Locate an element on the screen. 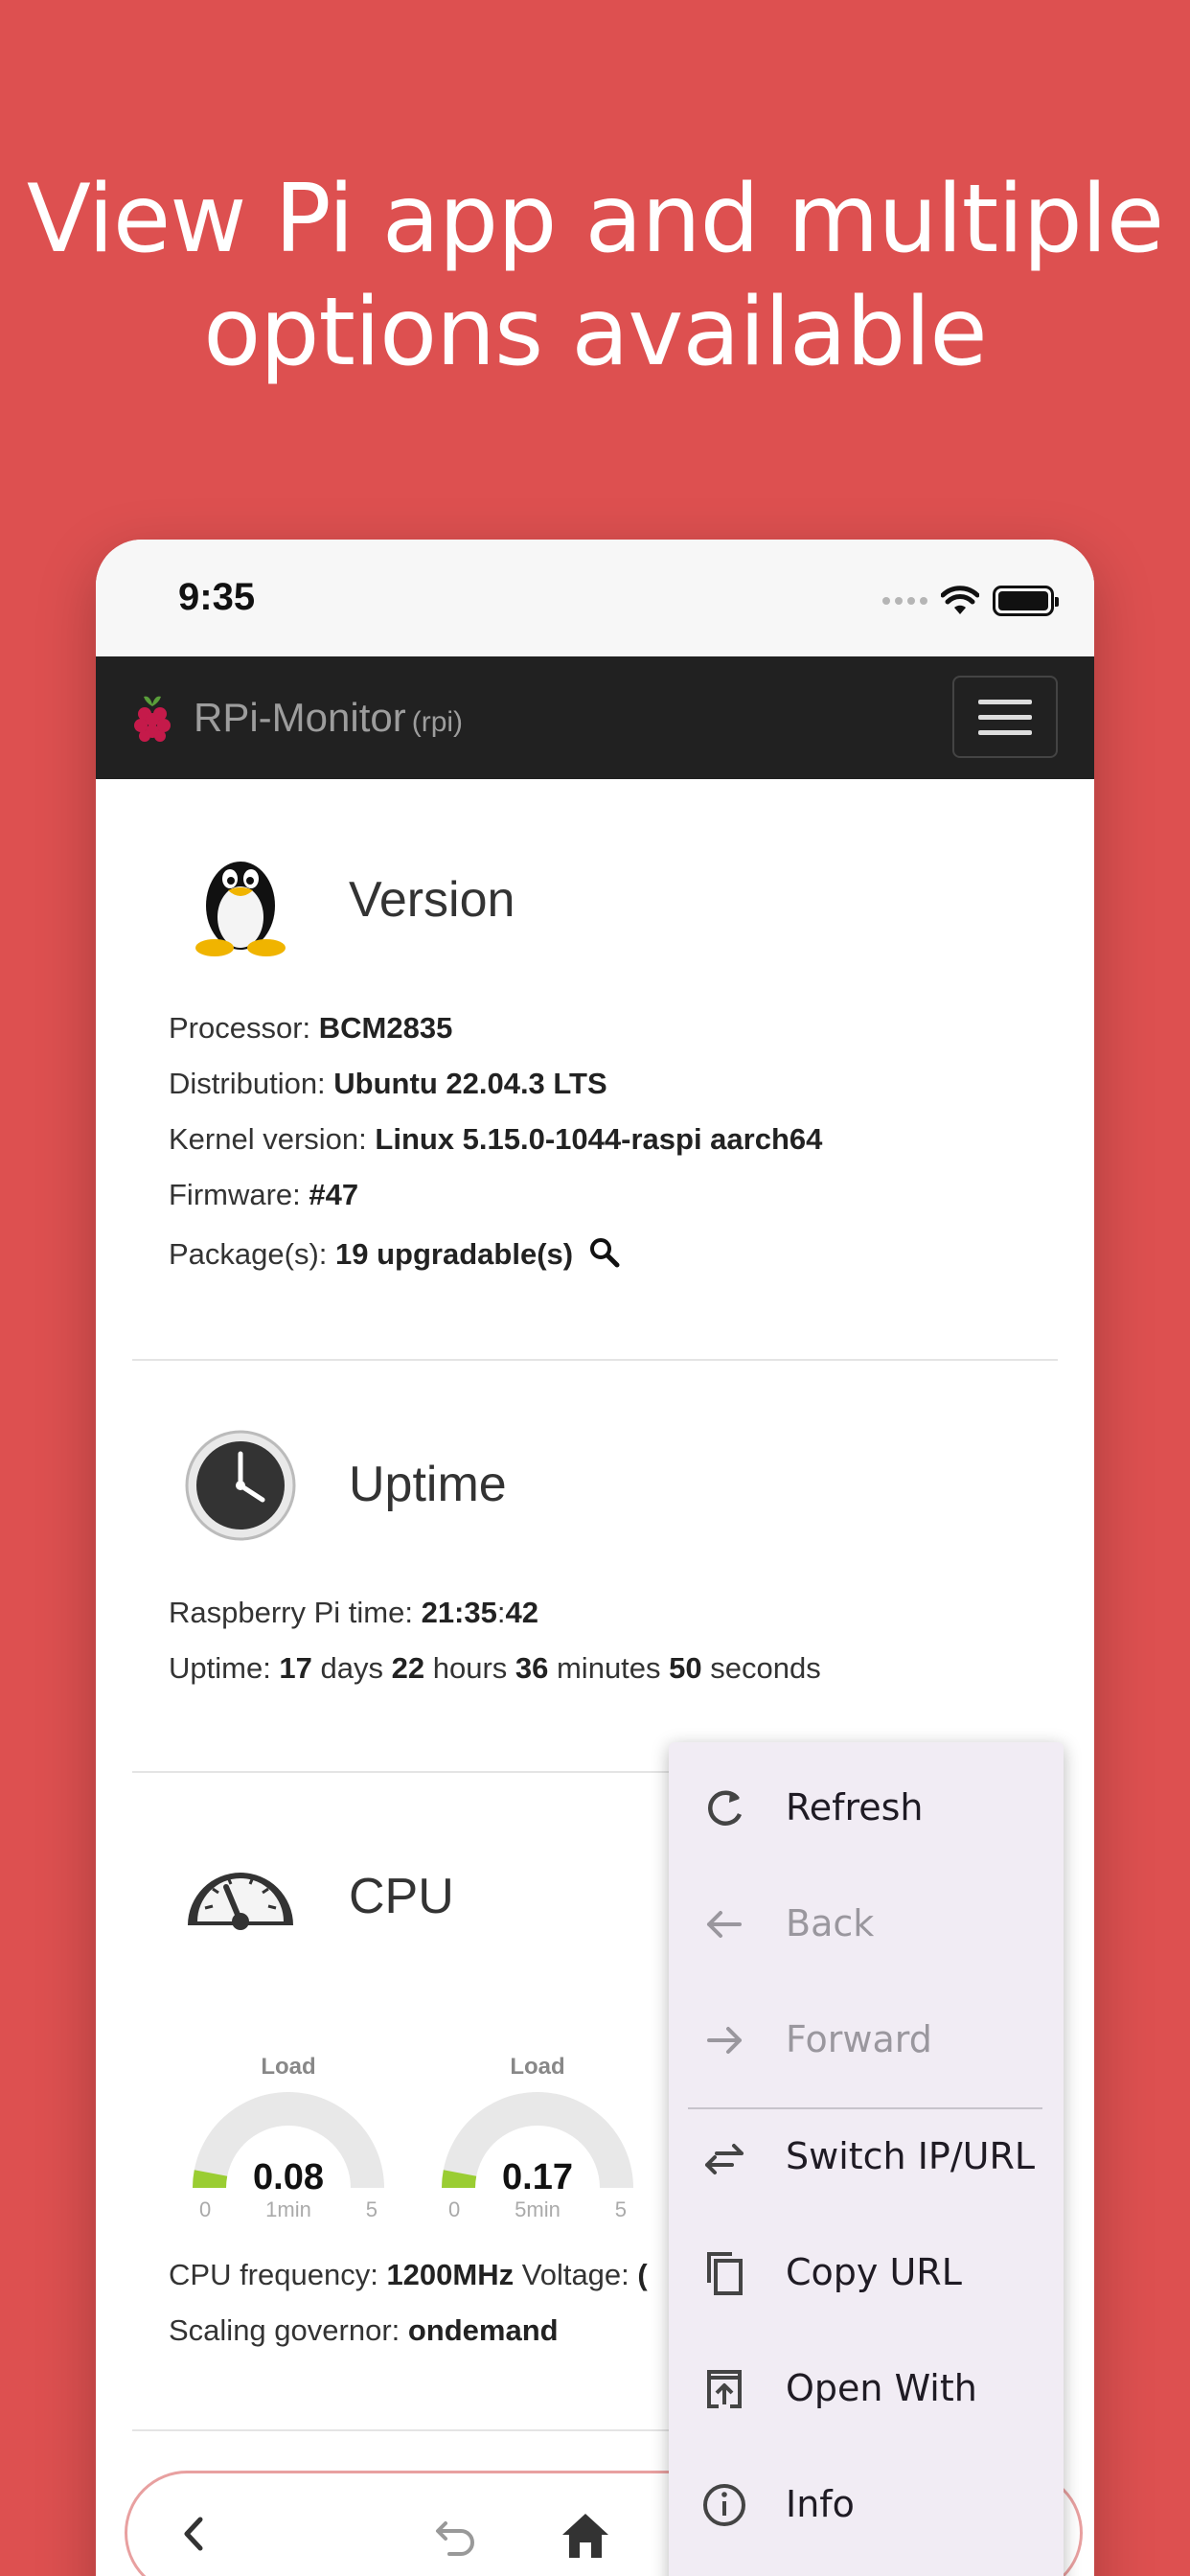 This screenshot has height=2576, width=1190. wifi-icon is located at coordinates (960, 600).